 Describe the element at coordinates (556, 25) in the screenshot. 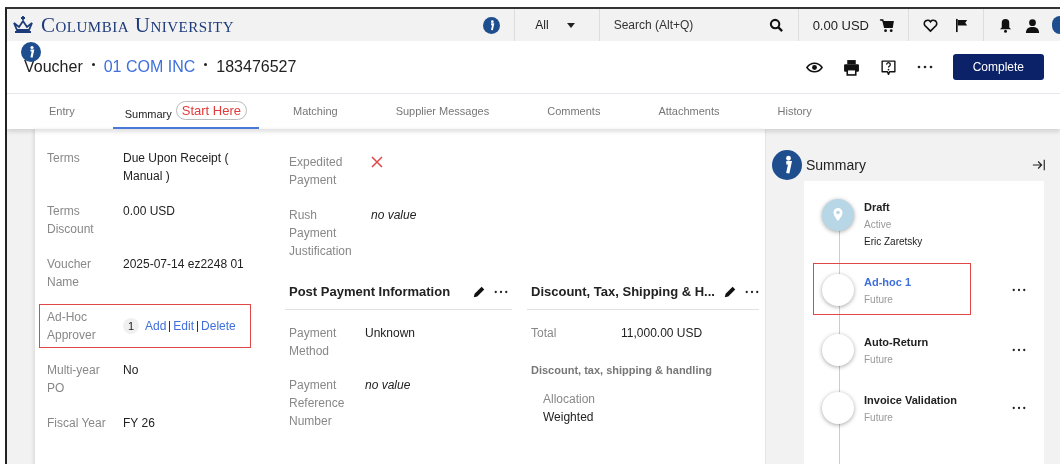

I see `scope-dropdown: All` at that location.